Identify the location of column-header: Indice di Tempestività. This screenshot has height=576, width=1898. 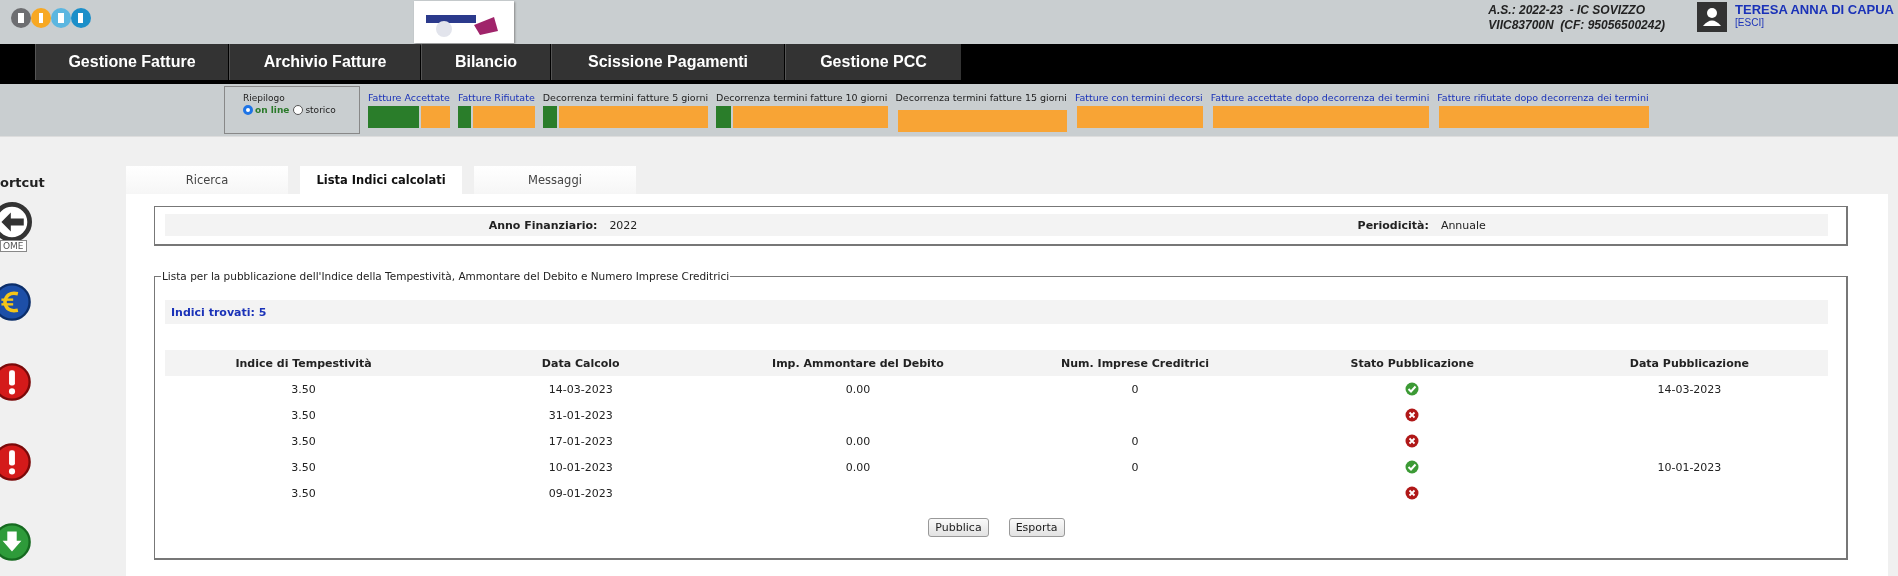
(304, 363).